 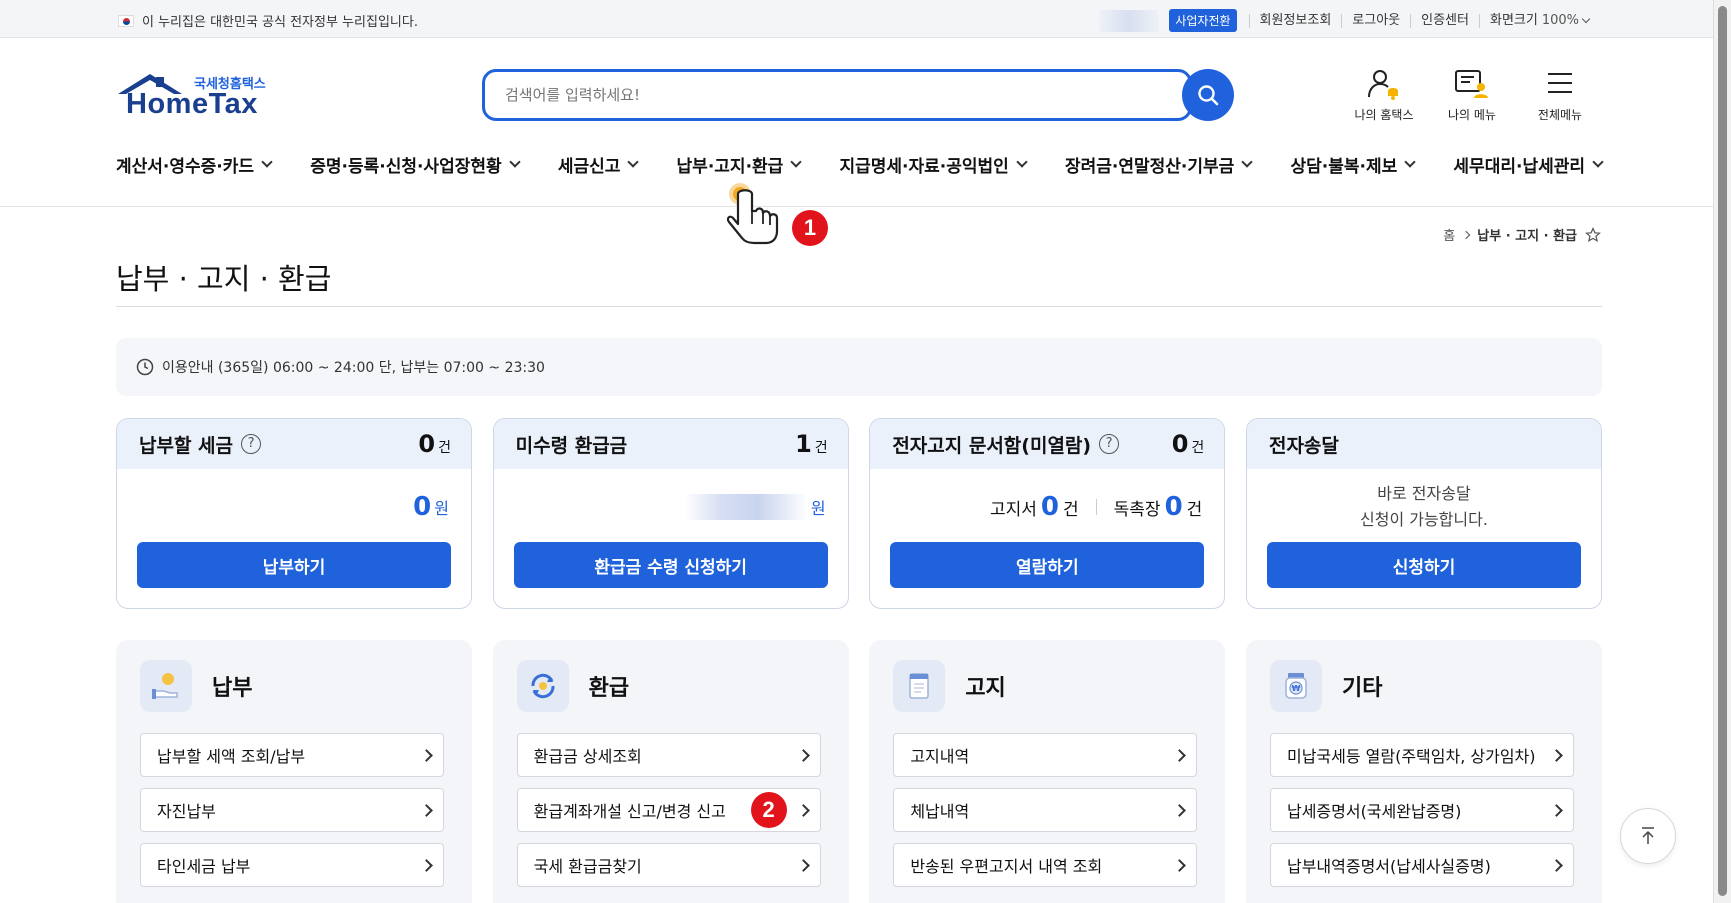 What do you see at coordinates (670, 444) in the screenshot?
I see `card-header: 미수령 환급금 1 건` at bounding box center [670, 444].